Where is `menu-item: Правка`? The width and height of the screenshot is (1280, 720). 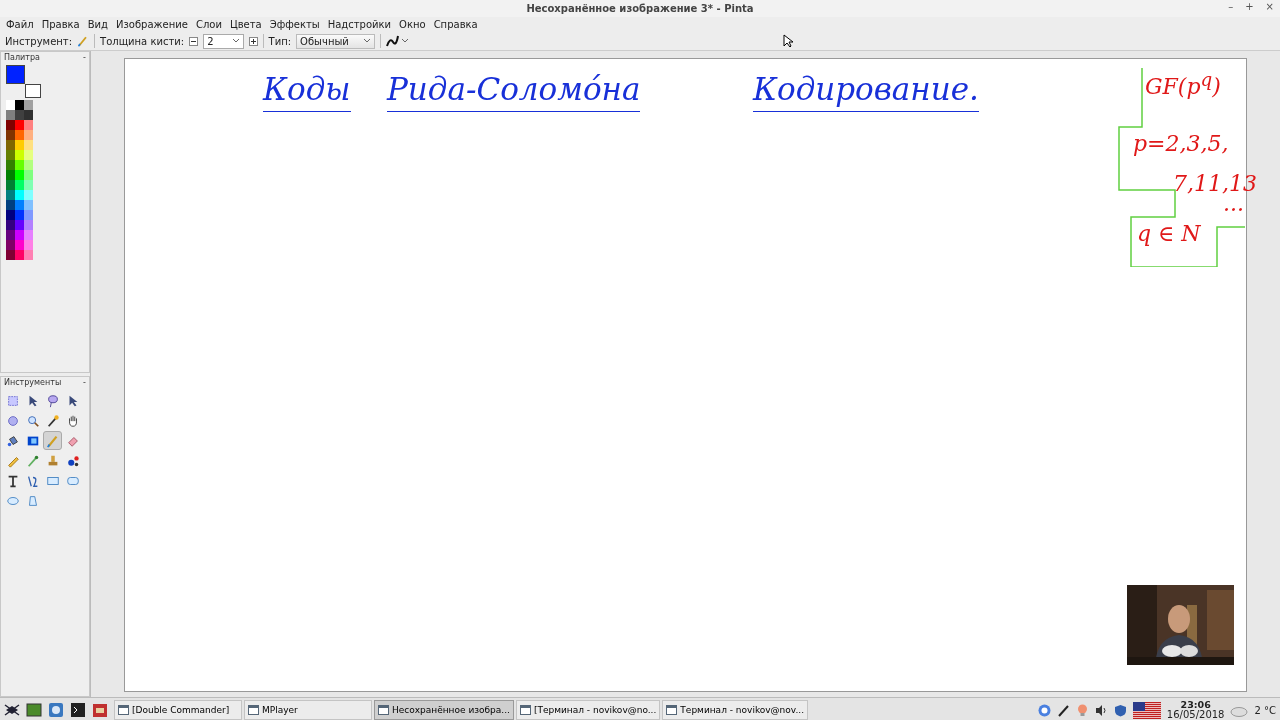 menu-item: Правка is located at coordinates (60, 24).